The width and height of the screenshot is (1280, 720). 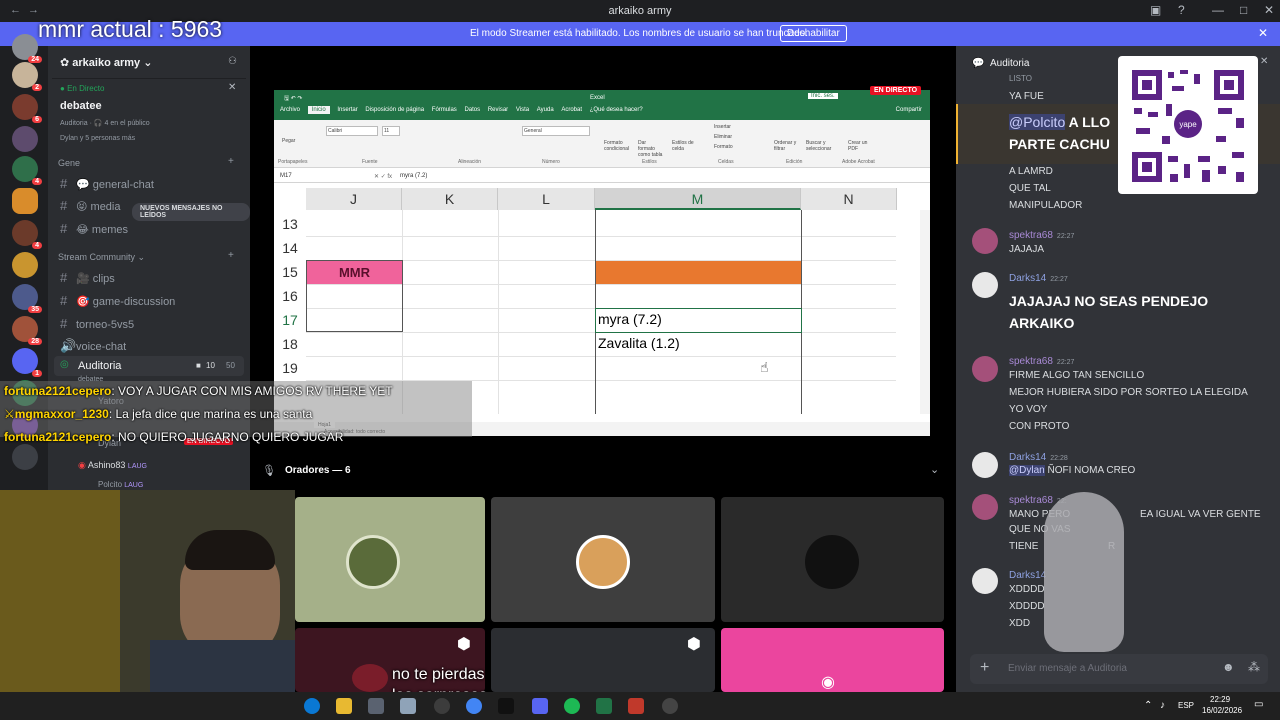 What do you see at coordinates (442, 706) in the screenshot?
I see `obs-icon` at bounding box center [442, 706].